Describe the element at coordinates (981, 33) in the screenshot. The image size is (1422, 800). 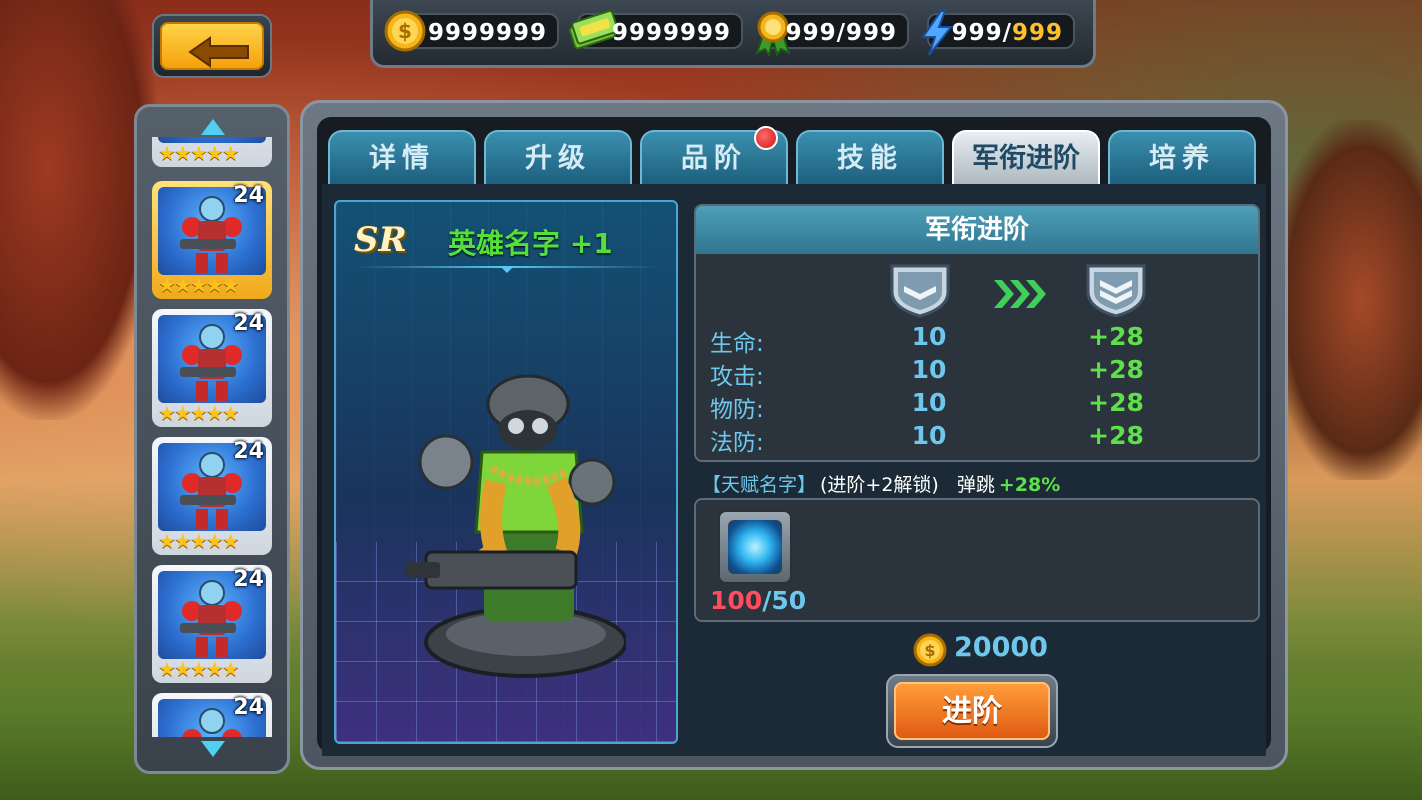
I see `energy-current: 999/` at that location.